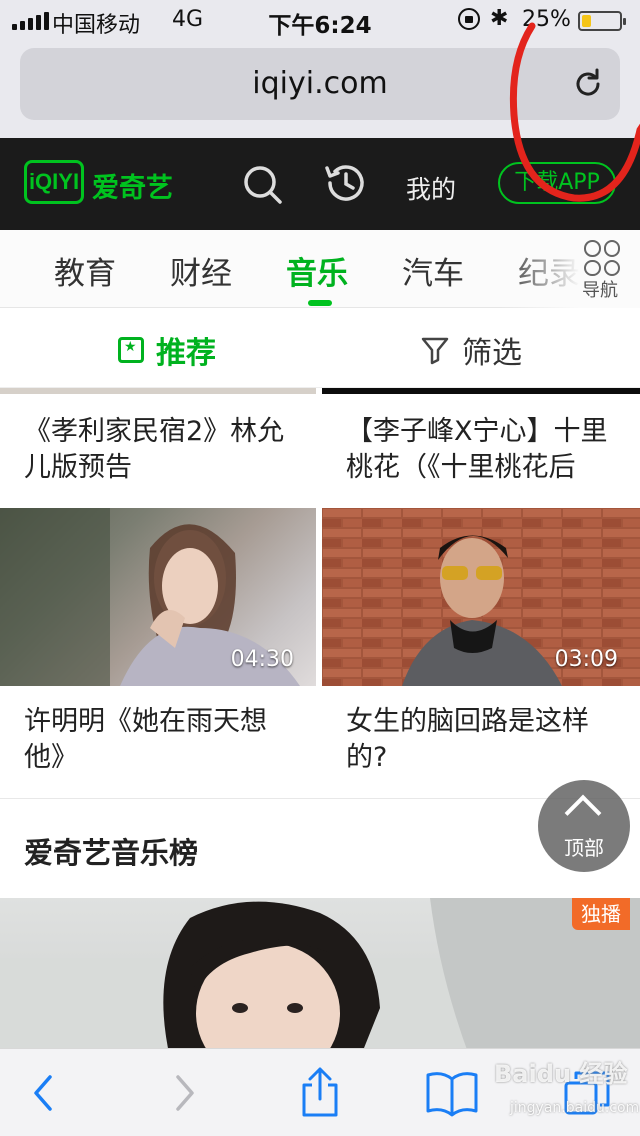  Describe the element at coordinates (469, 19) in the screenshot. I see `orientation-lock-icon` at that location.